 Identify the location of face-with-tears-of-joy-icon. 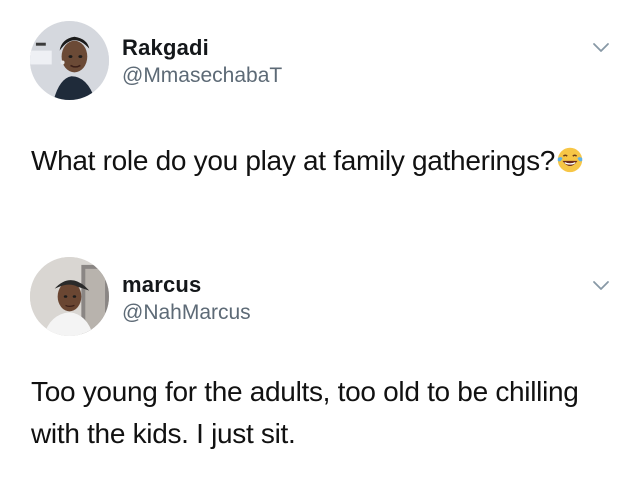
(570, 160).